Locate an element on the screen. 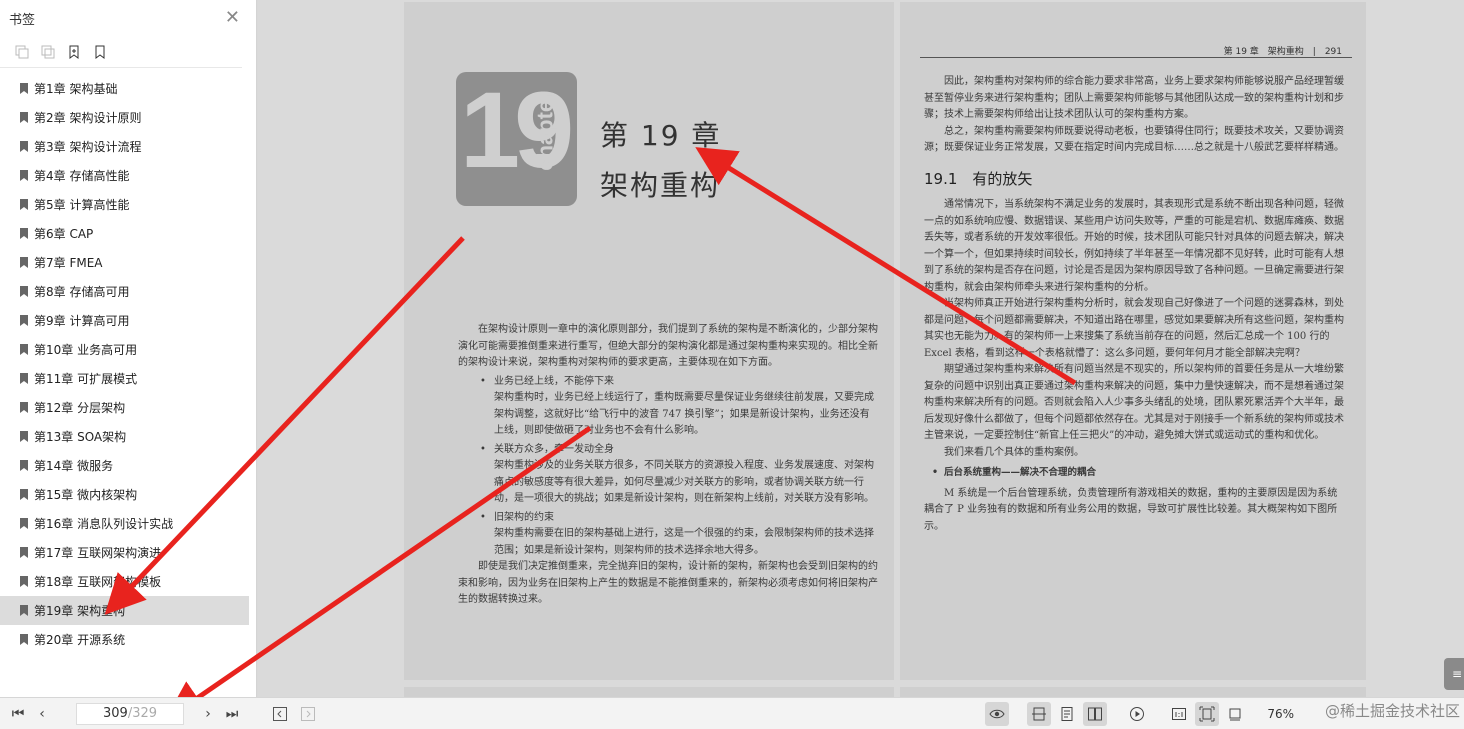  bookmark-item: 第13章 SOA架构 is located at coordinates (124, 436).